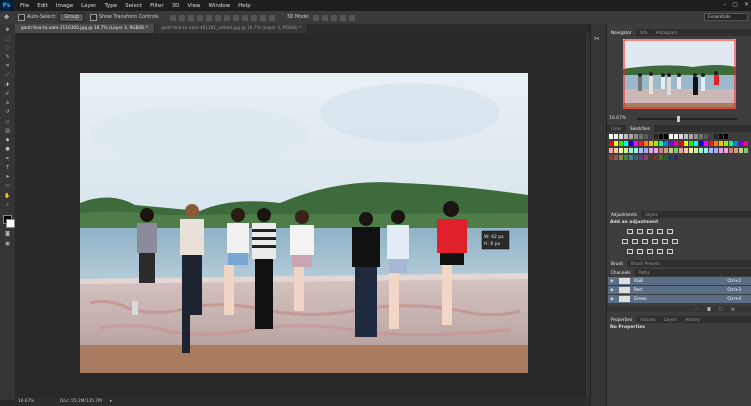 The width and height of the screenshot is (751, 406). Describe the element at coordinates (7, 39) in the screenshot. I see `marquee-tool: ⬚` at that location.